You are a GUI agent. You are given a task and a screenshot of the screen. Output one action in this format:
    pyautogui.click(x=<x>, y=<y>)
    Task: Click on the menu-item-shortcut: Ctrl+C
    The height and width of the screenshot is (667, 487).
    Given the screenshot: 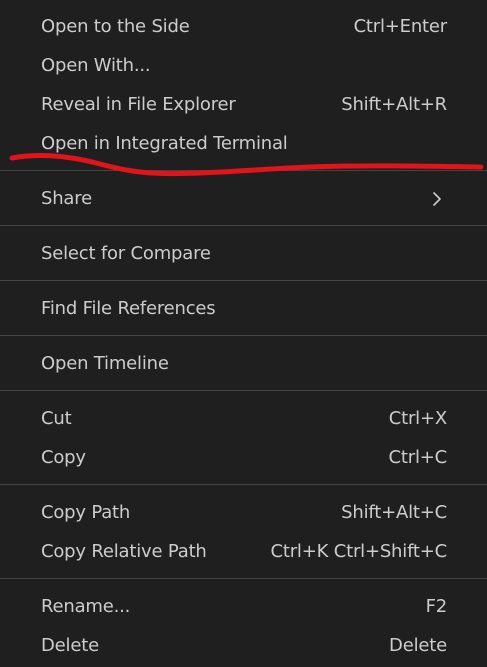 What is the action you would take?
    pyautogui.click(x=418, y=457)
    